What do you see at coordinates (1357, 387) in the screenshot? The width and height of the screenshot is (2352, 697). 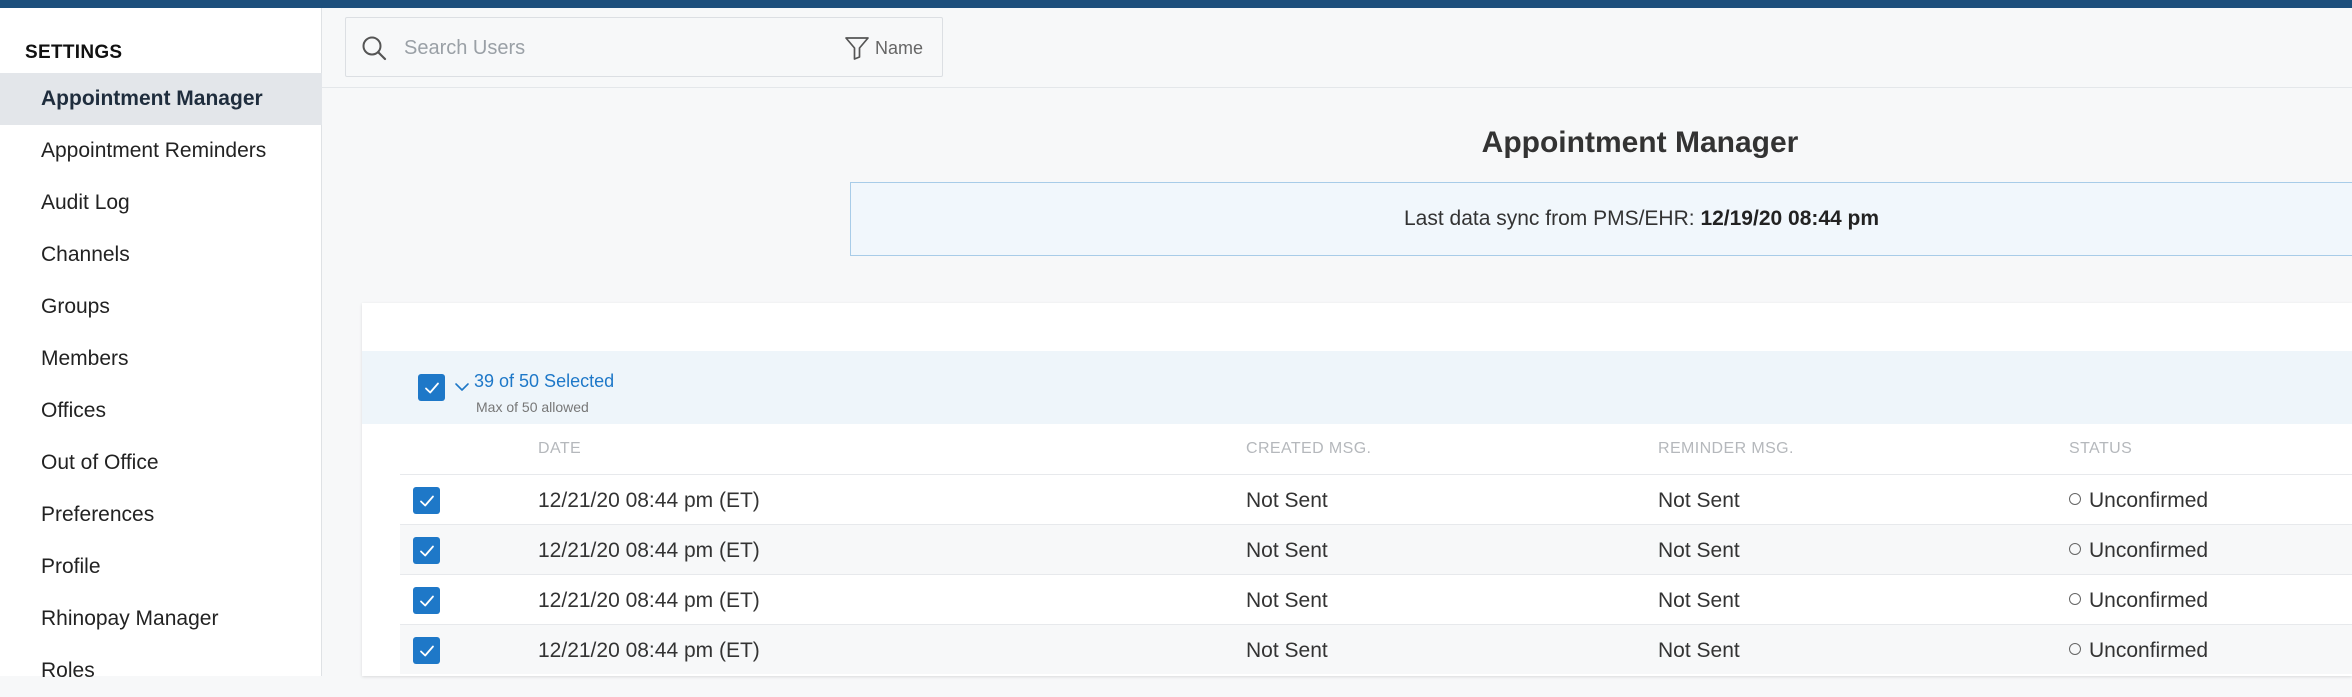 I see `selection-bar: 39 of 50 Selected Max of 50 allowed` at bounding box center [1357, 387].